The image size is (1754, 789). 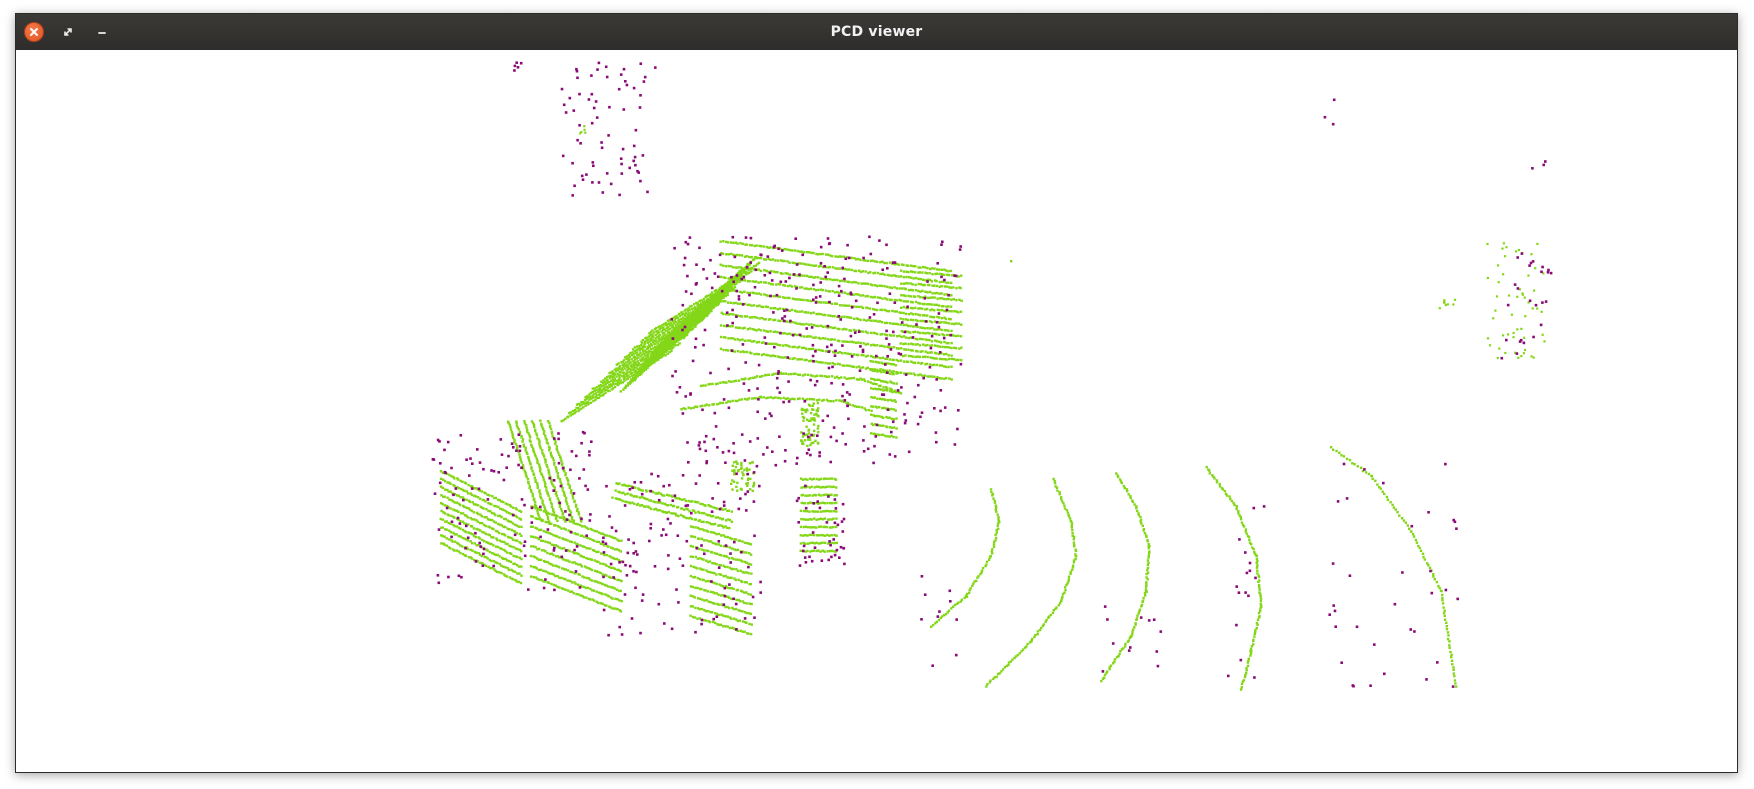 I want to click on window-titlebar: PCD viewer, so click(x=876, y=32).